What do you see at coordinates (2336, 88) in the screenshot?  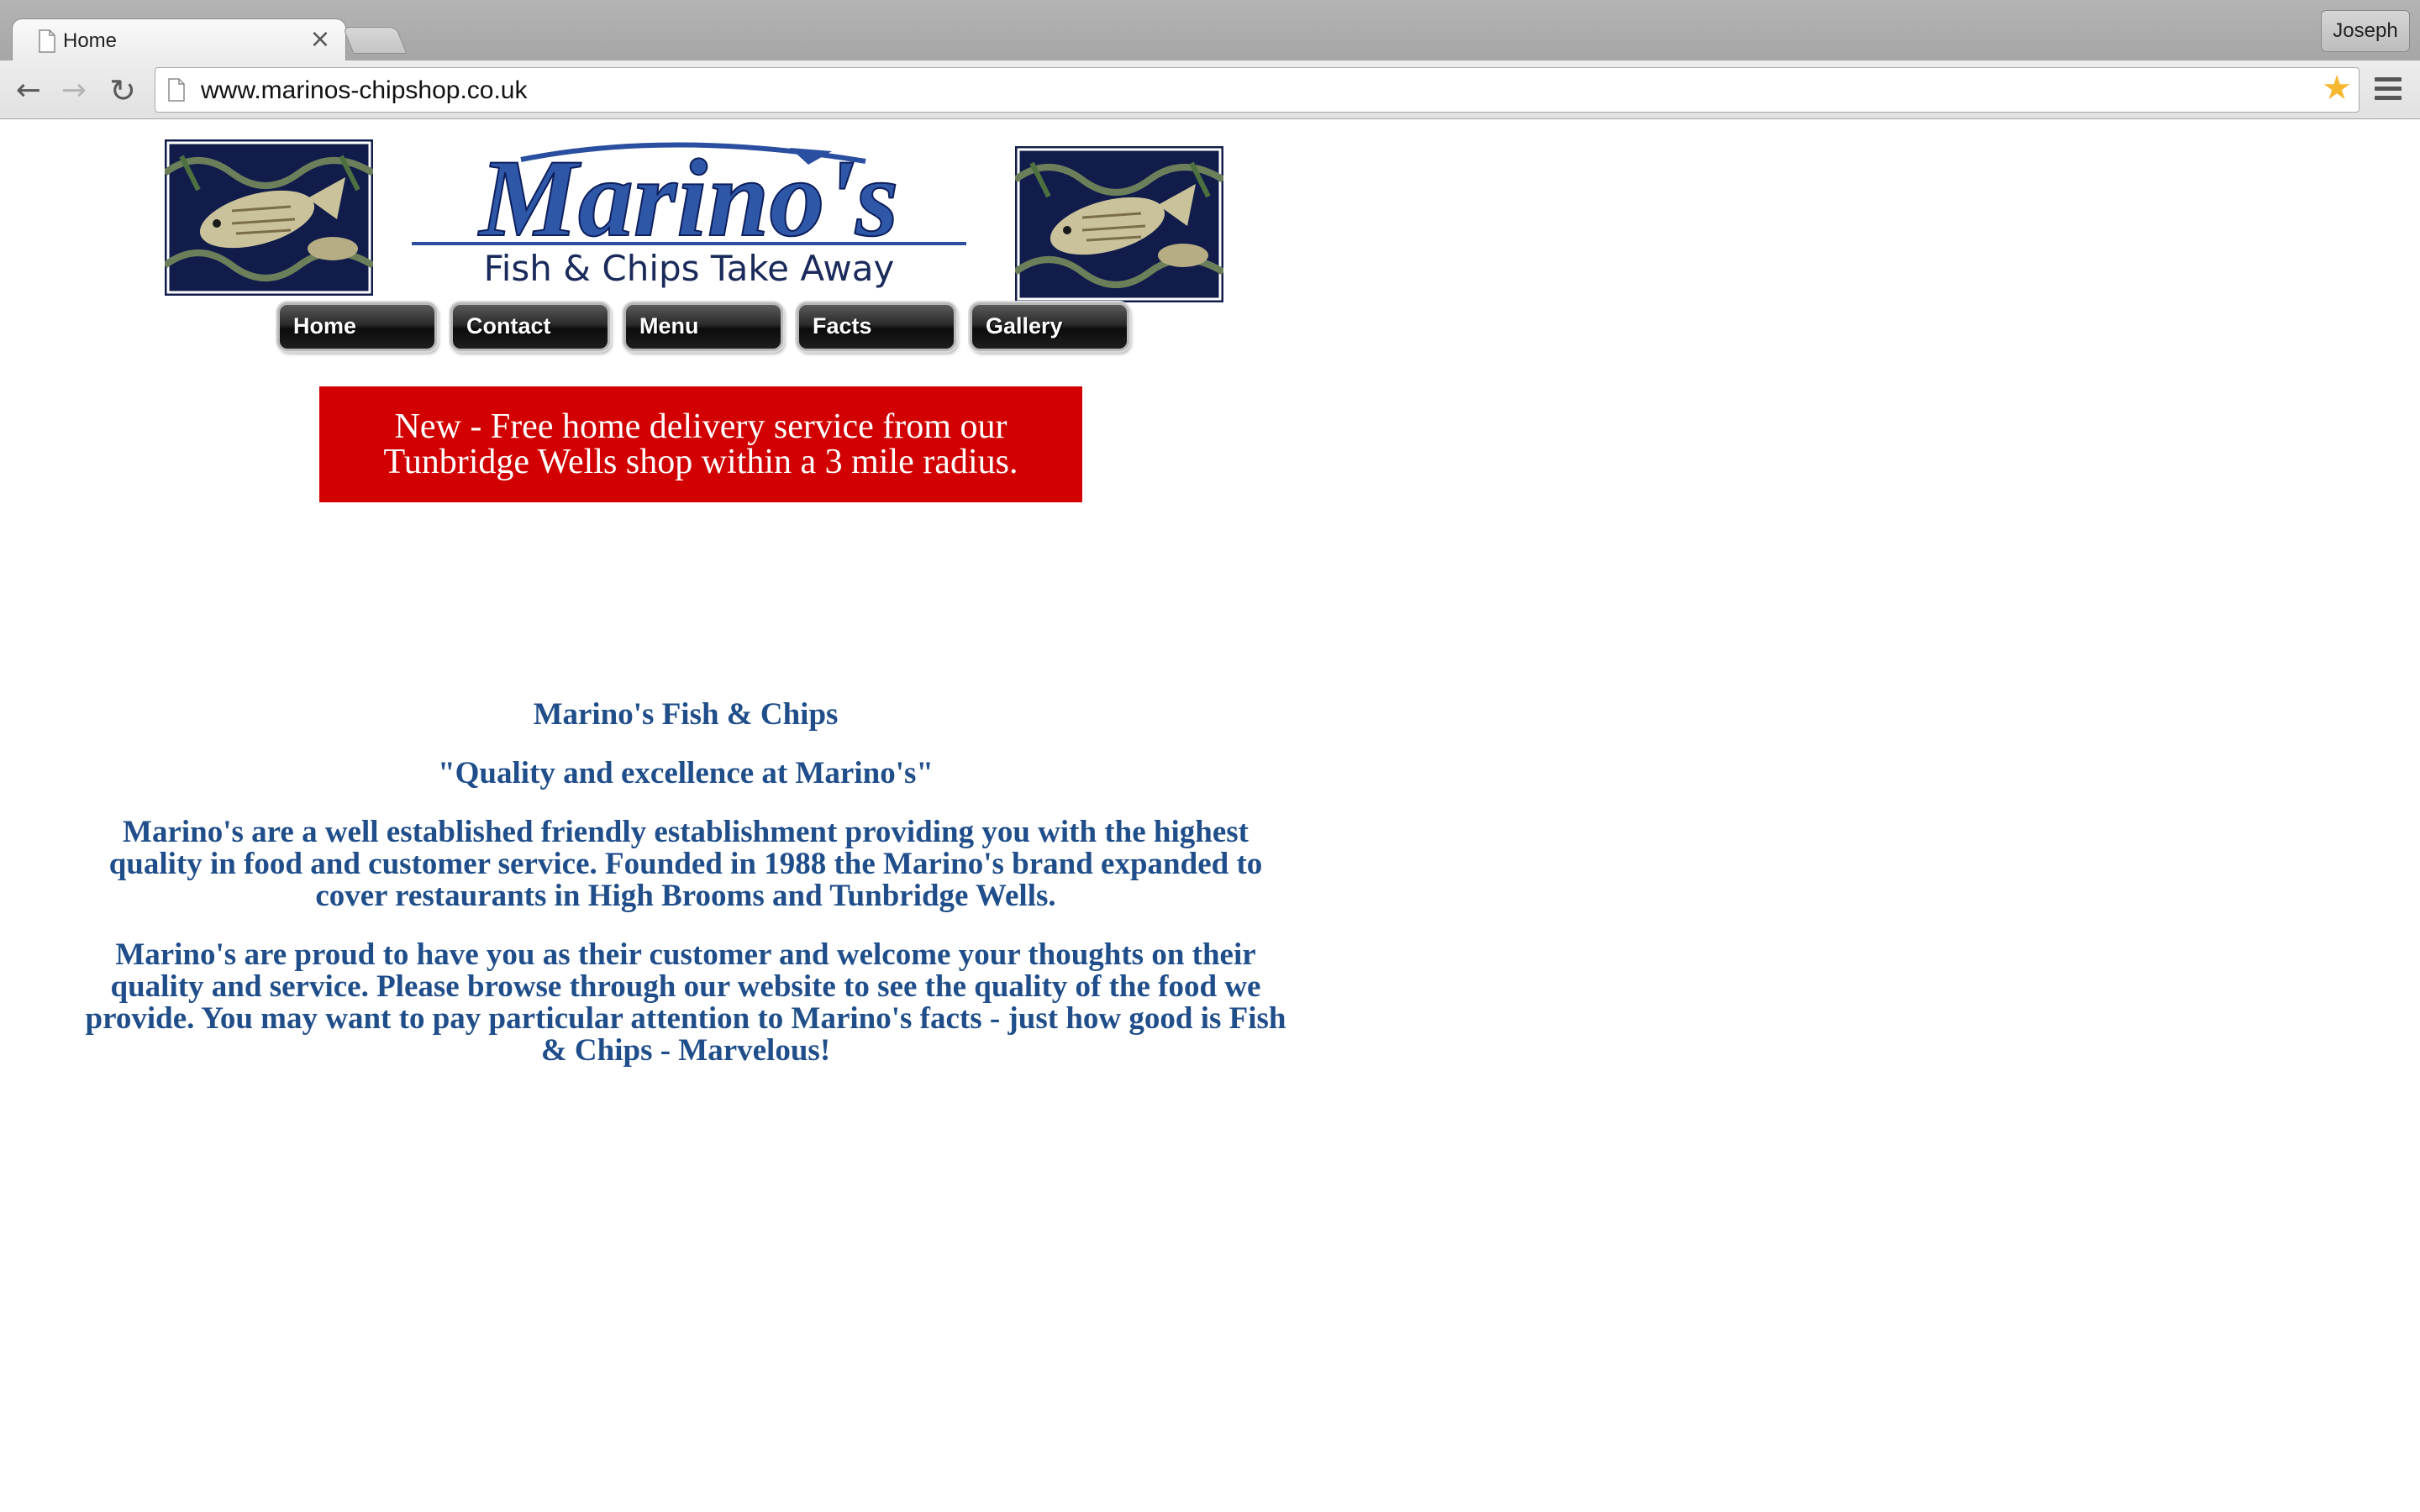 I see `star-icon: ★` at bounding box center [2336, 88].